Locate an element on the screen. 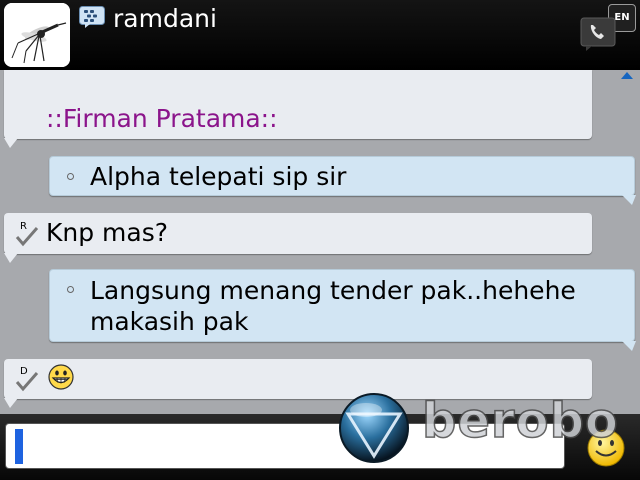 This screenshot has height=480, width=640. watermark-text: berobo is located at coordinates (520, 421).